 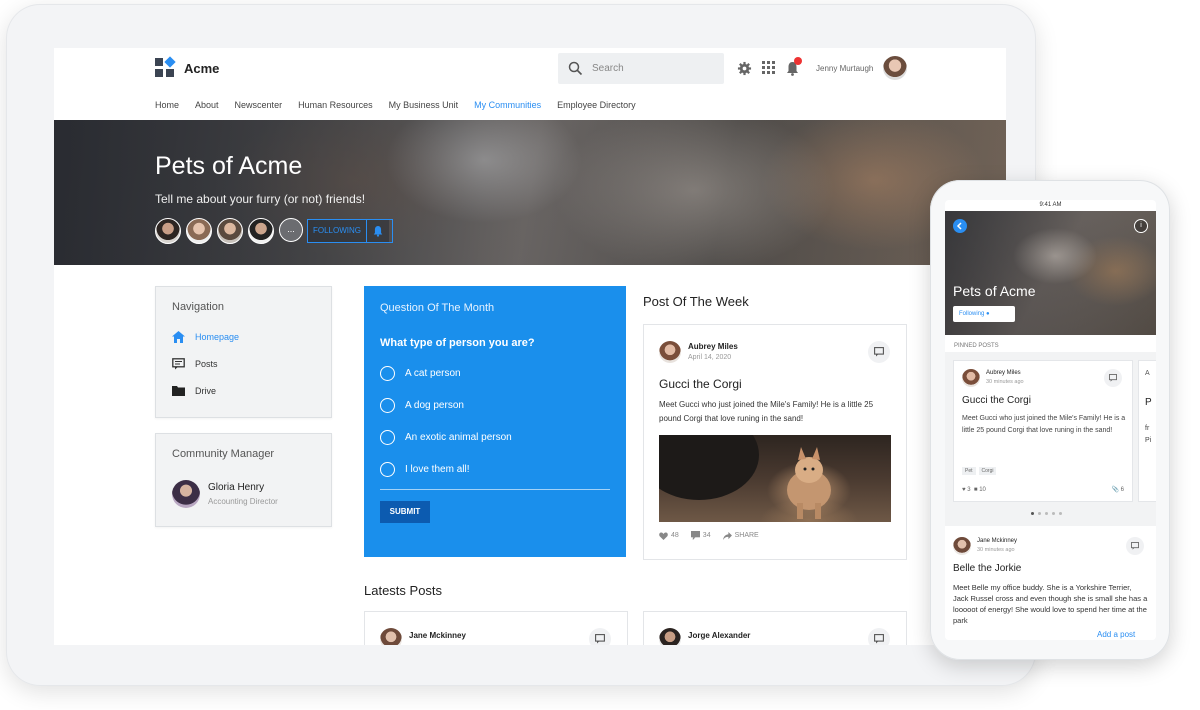 I want to click on add-post-button: Add a post, so click(x=1116, y=634).